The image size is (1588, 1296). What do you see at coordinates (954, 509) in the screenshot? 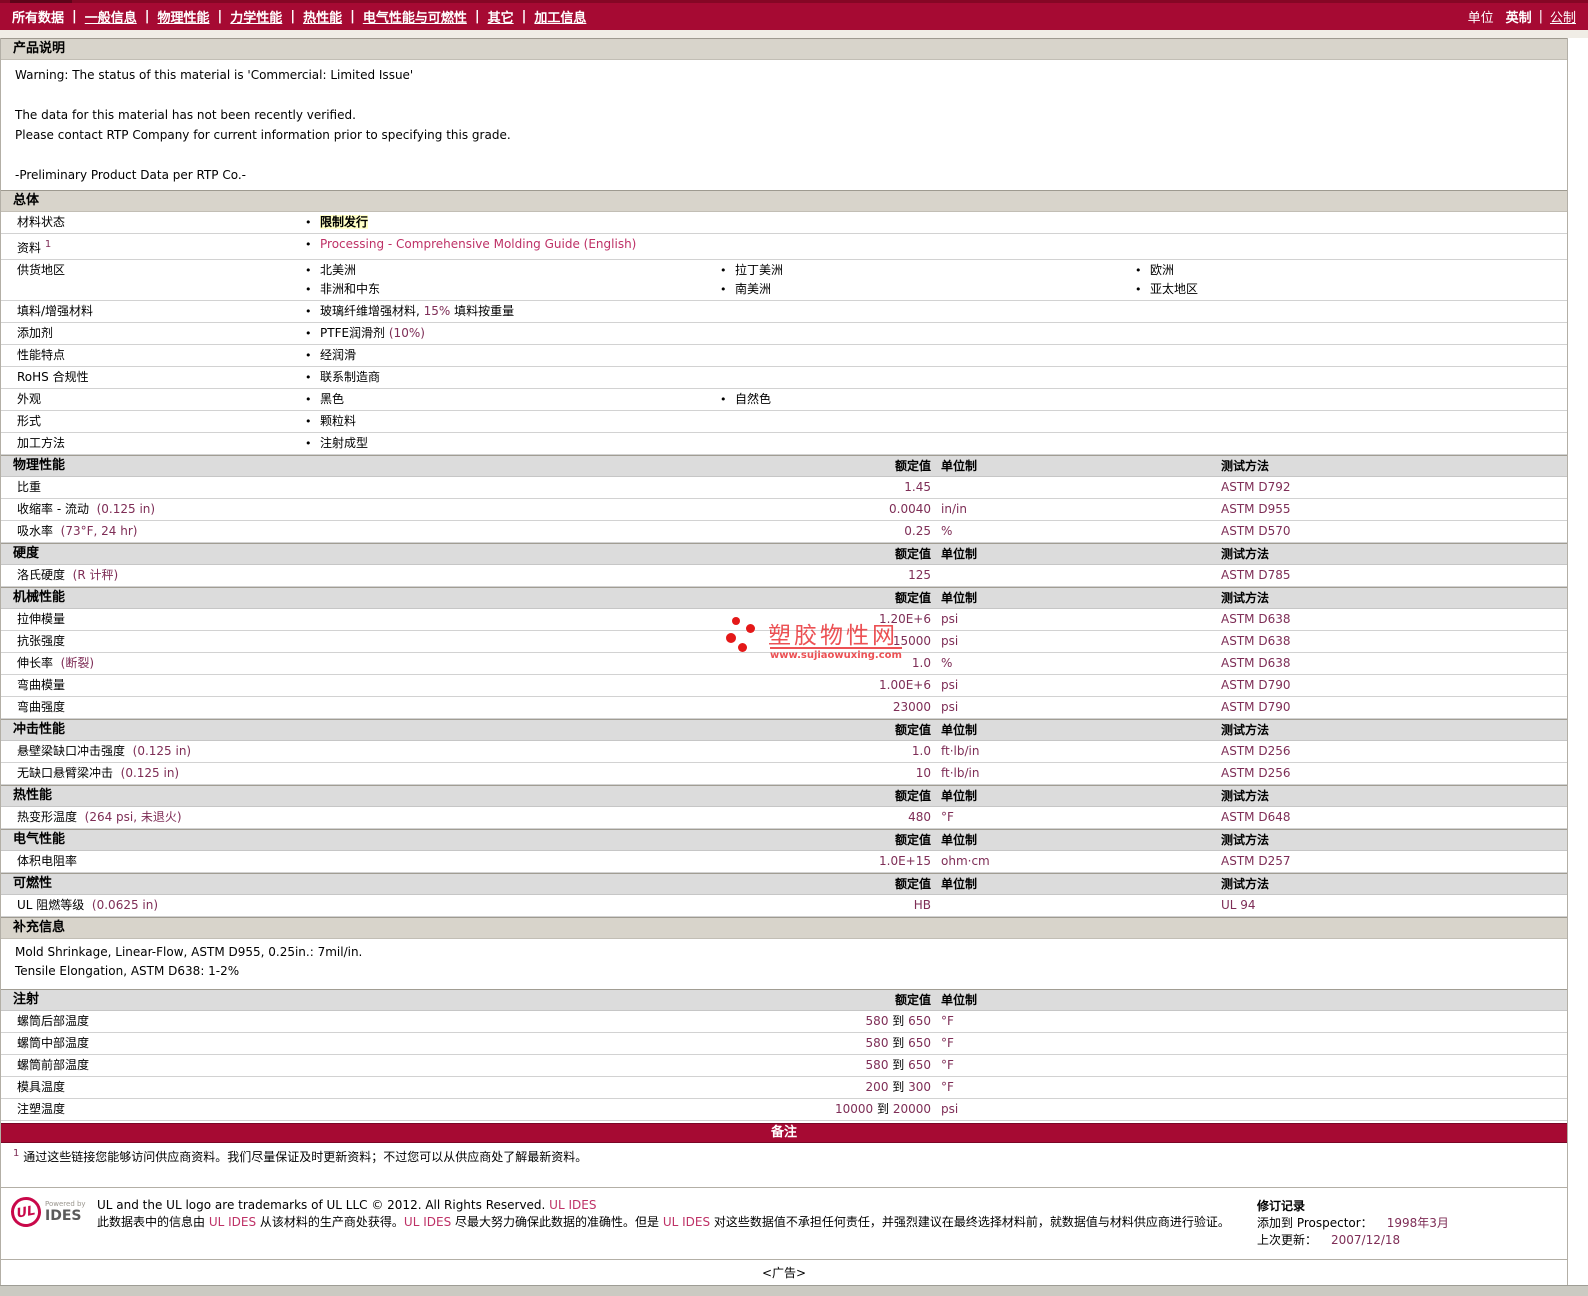
I see `property-unit: in/in` at bounding box center [954, 509].